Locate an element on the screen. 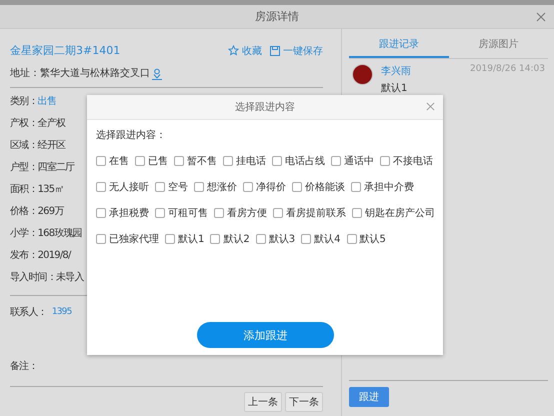  window-title: 房源详情 is located at coordinates (277, 16).